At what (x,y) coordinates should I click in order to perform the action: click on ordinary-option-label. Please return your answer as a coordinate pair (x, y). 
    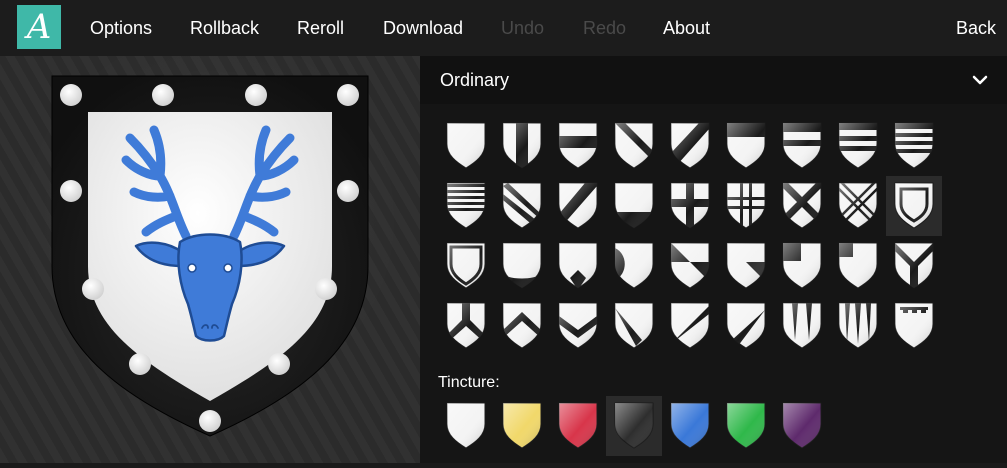
    Looking at the image, I should click on (914, 326).